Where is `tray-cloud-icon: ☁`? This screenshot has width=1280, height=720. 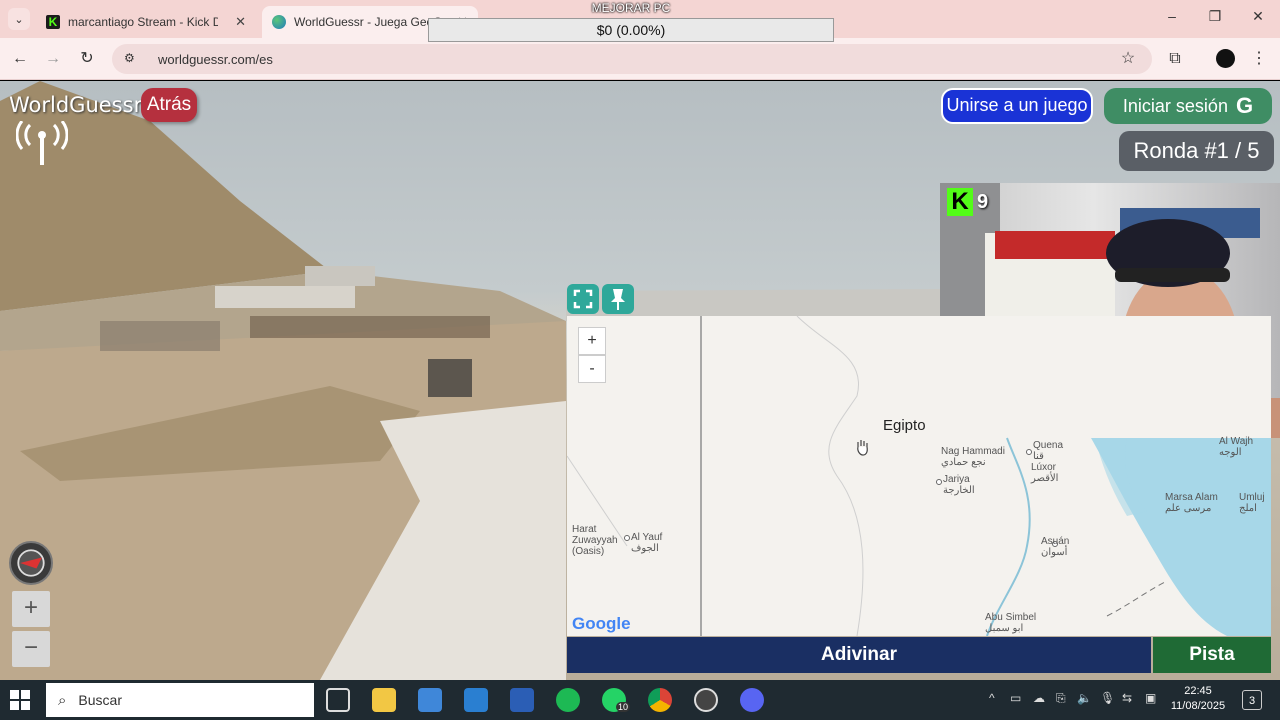 tray-cloud-icon: ☁ is located at coordinates (1039, 698).